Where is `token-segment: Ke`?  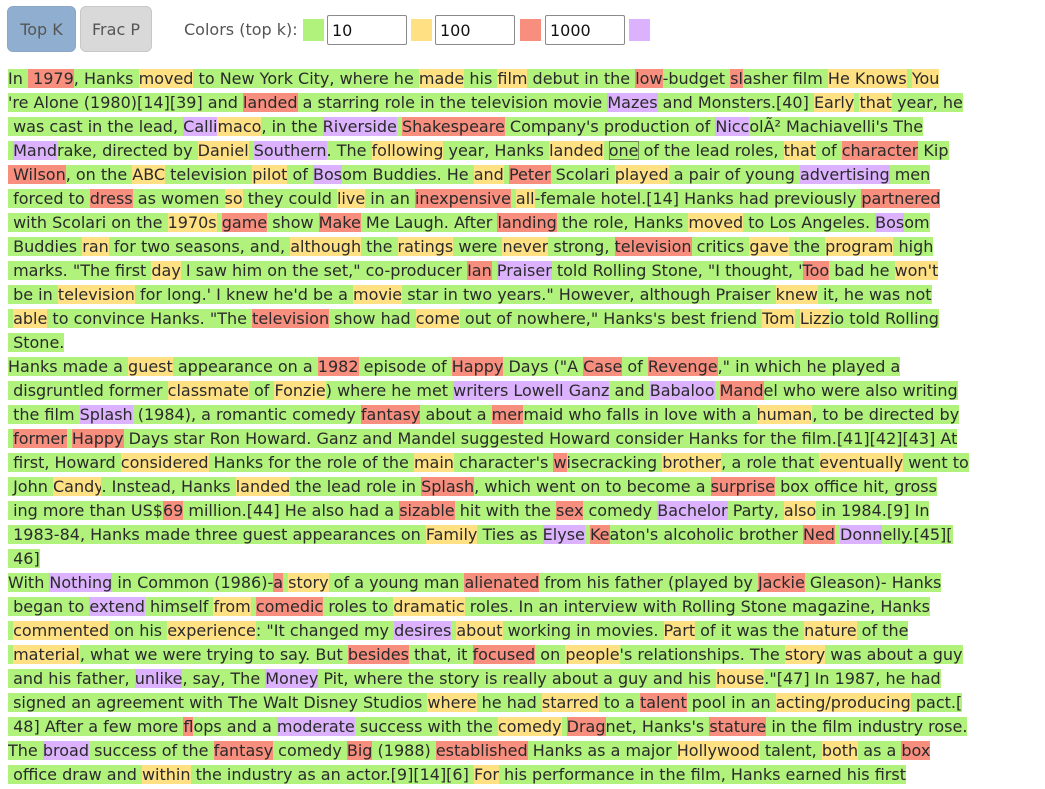 token-segment: Ke is located at coordinates (599, 534).